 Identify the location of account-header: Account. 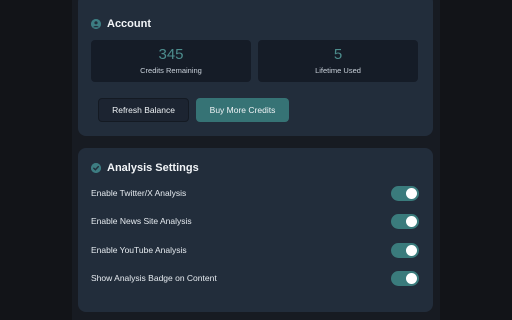
(121, 24).